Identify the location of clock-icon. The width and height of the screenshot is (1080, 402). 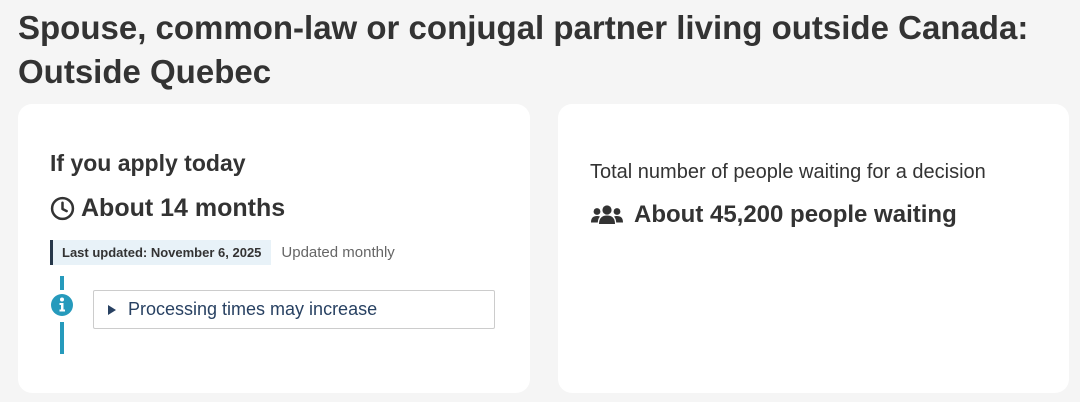
(62, 208).